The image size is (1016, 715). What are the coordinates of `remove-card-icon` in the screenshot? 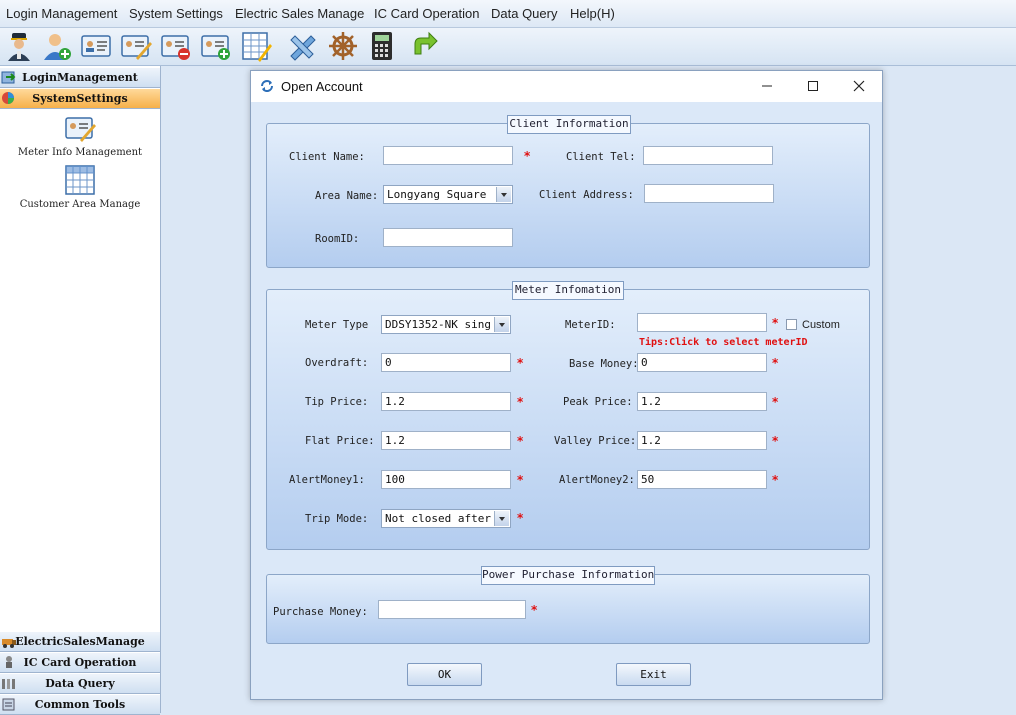 It's located at (176, 46).